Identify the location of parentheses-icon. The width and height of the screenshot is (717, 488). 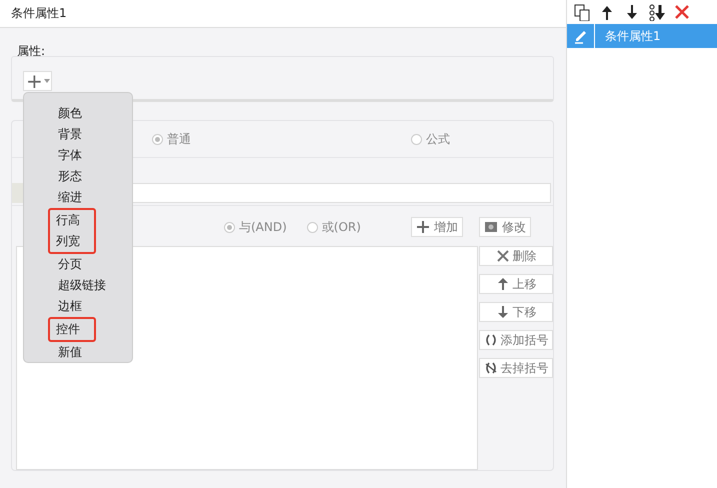
(491, 340).